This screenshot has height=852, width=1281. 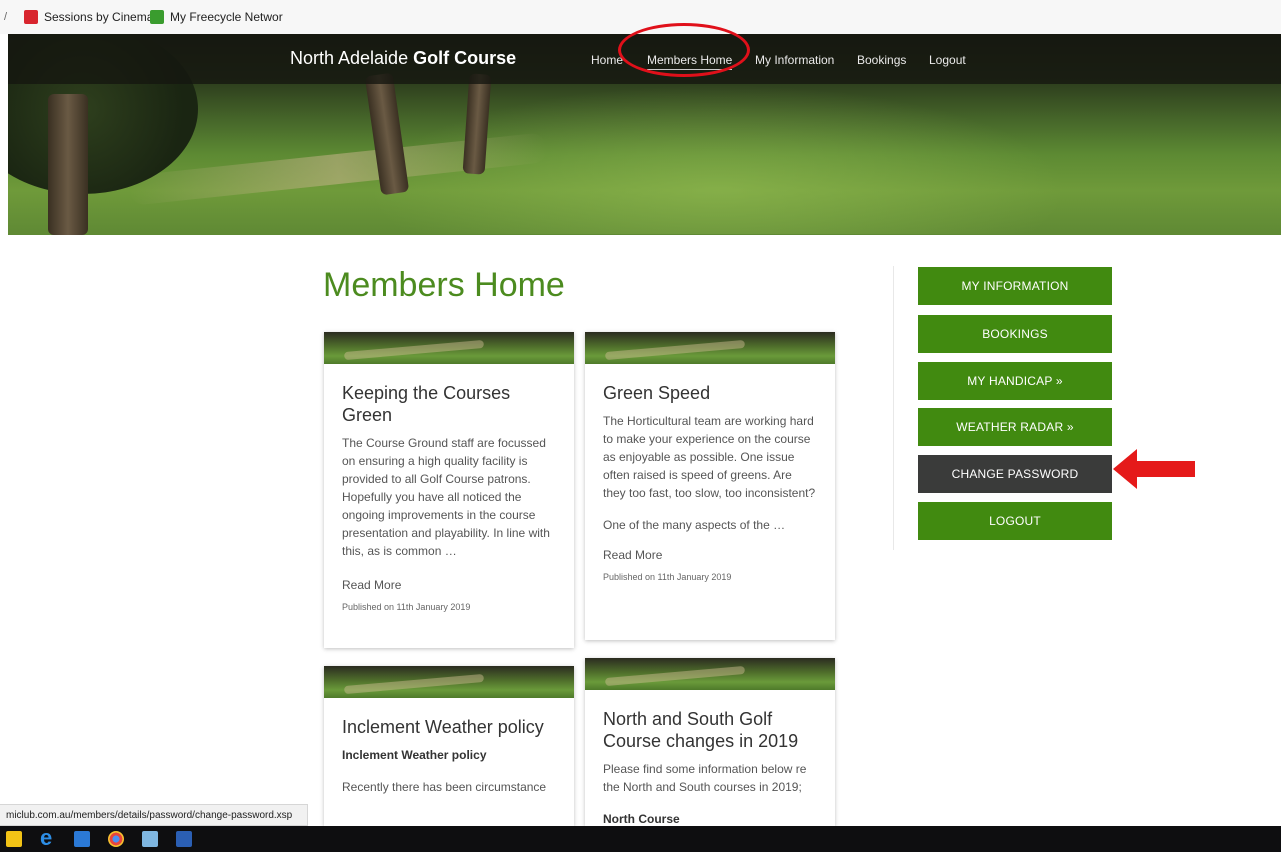 I want to click on cinema-logo-icon, so click(x=31, y=17).